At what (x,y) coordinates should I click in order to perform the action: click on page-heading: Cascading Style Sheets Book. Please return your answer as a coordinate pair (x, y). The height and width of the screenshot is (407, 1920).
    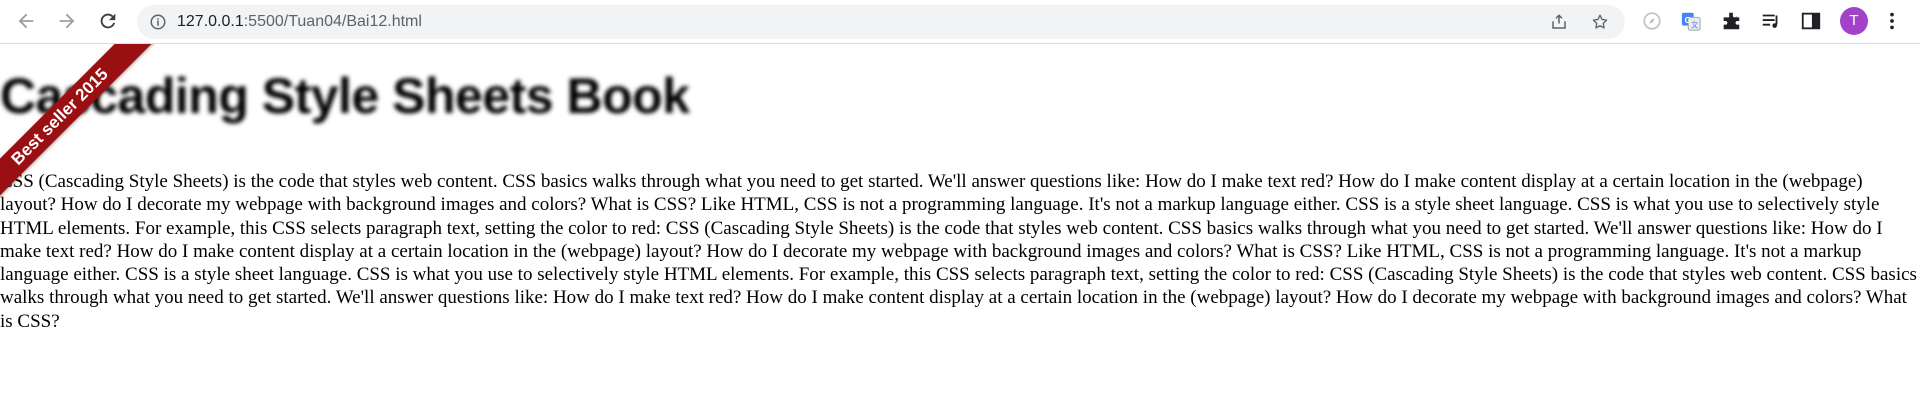
    Looking at the image, I should click on (345, 96).